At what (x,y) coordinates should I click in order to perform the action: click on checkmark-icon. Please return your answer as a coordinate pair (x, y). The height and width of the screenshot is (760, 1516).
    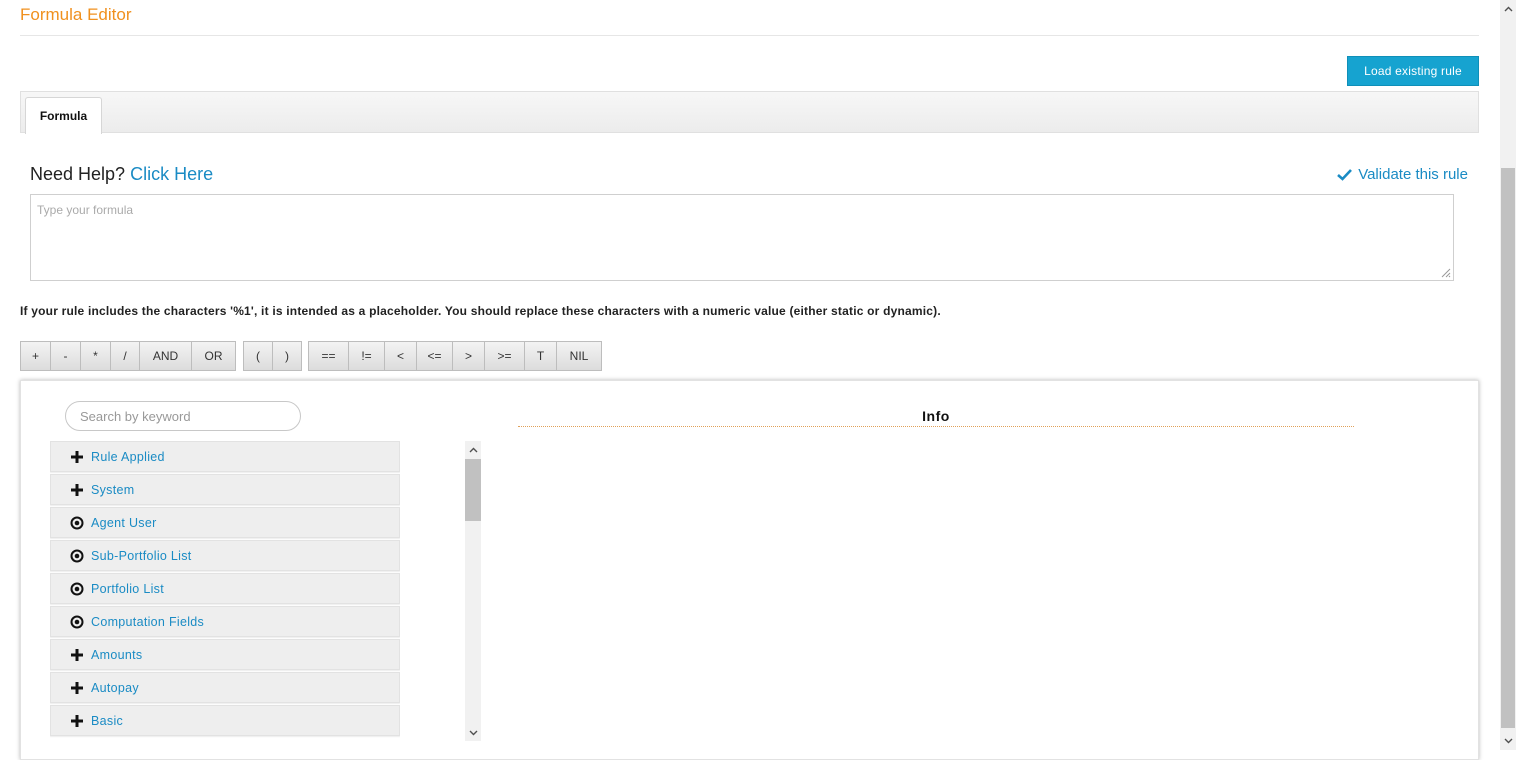
    Looking at the image, I should click on (1345, 175).